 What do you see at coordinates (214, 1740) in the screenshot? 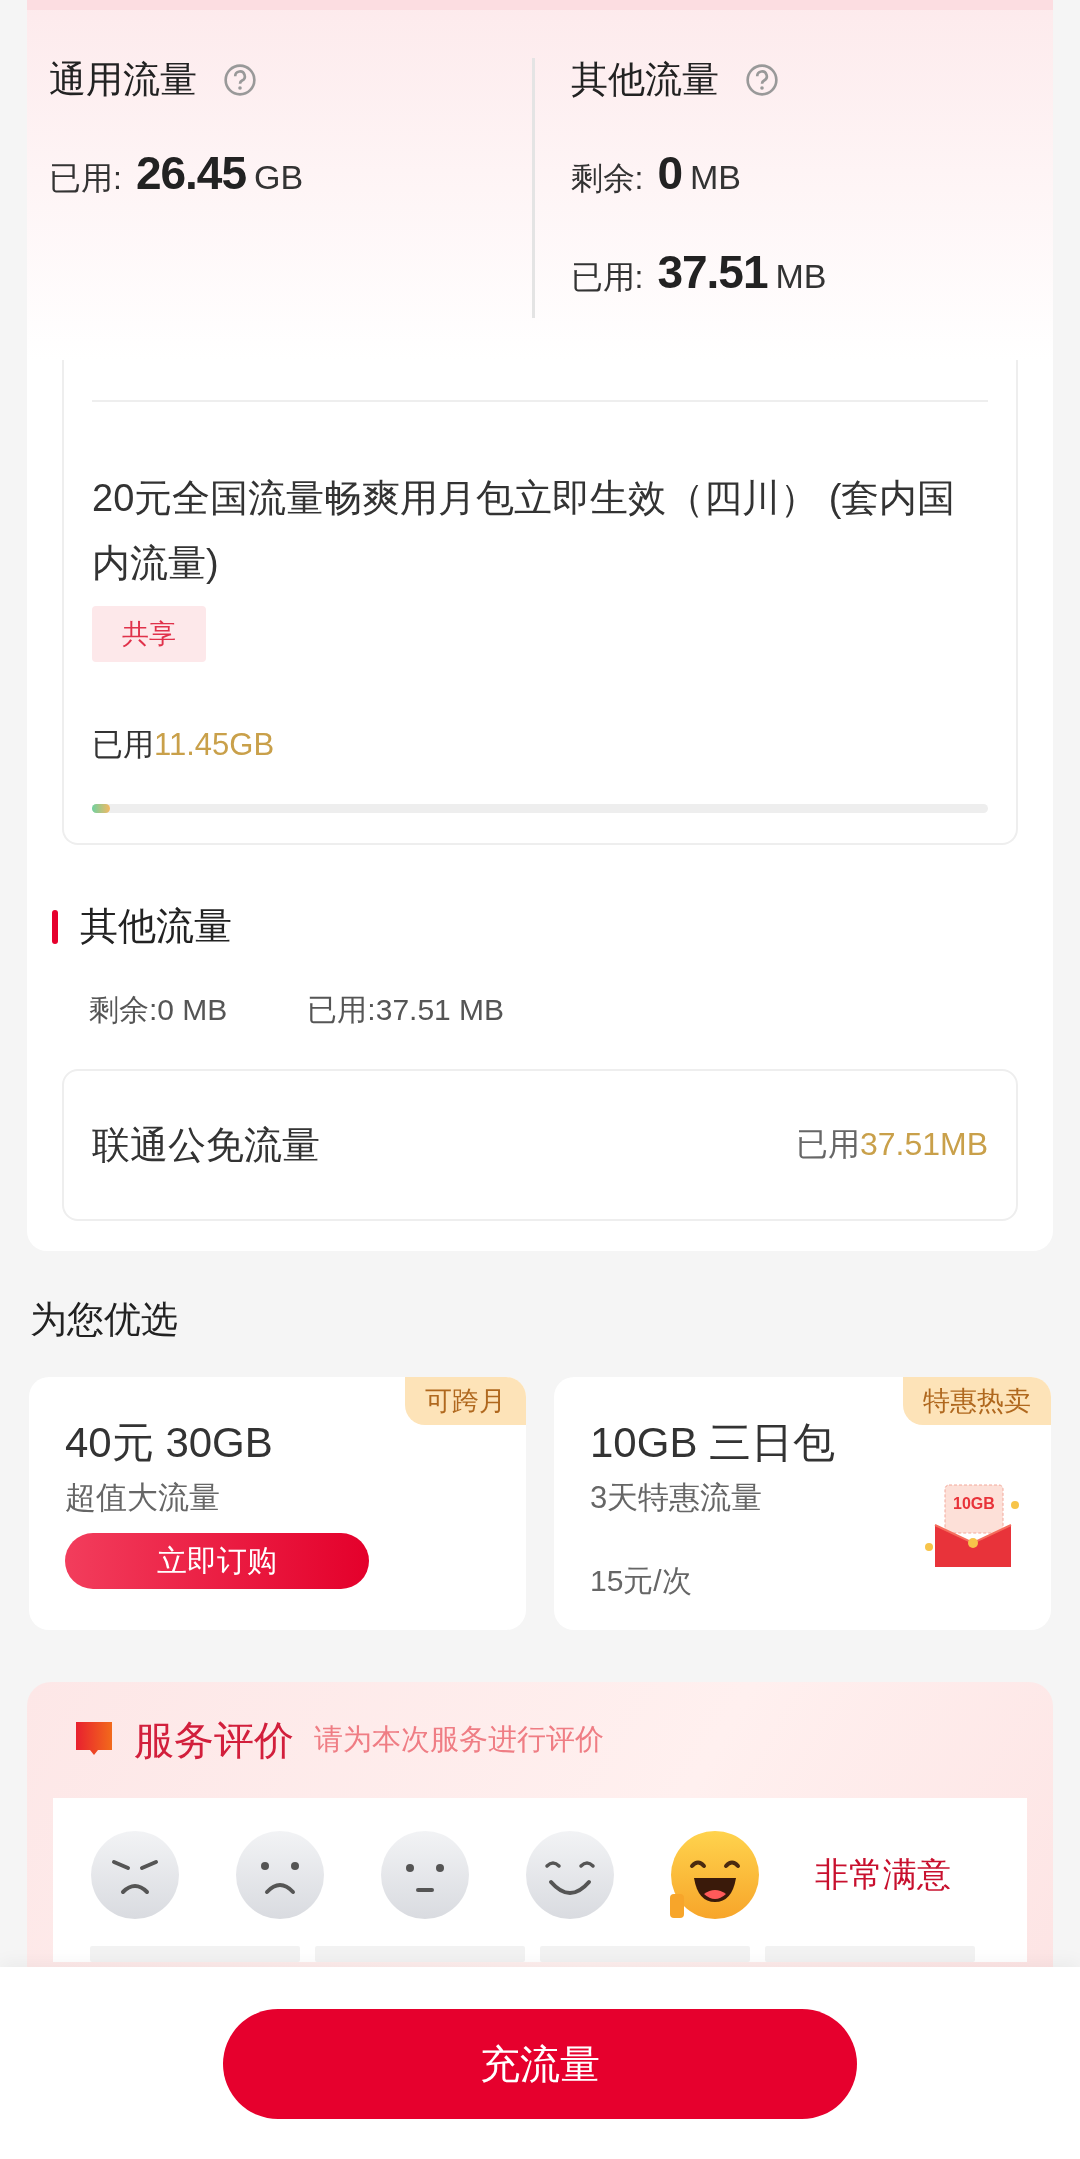
I see `evaluation-title: 服务评价` at bounding box center [214, 1740].